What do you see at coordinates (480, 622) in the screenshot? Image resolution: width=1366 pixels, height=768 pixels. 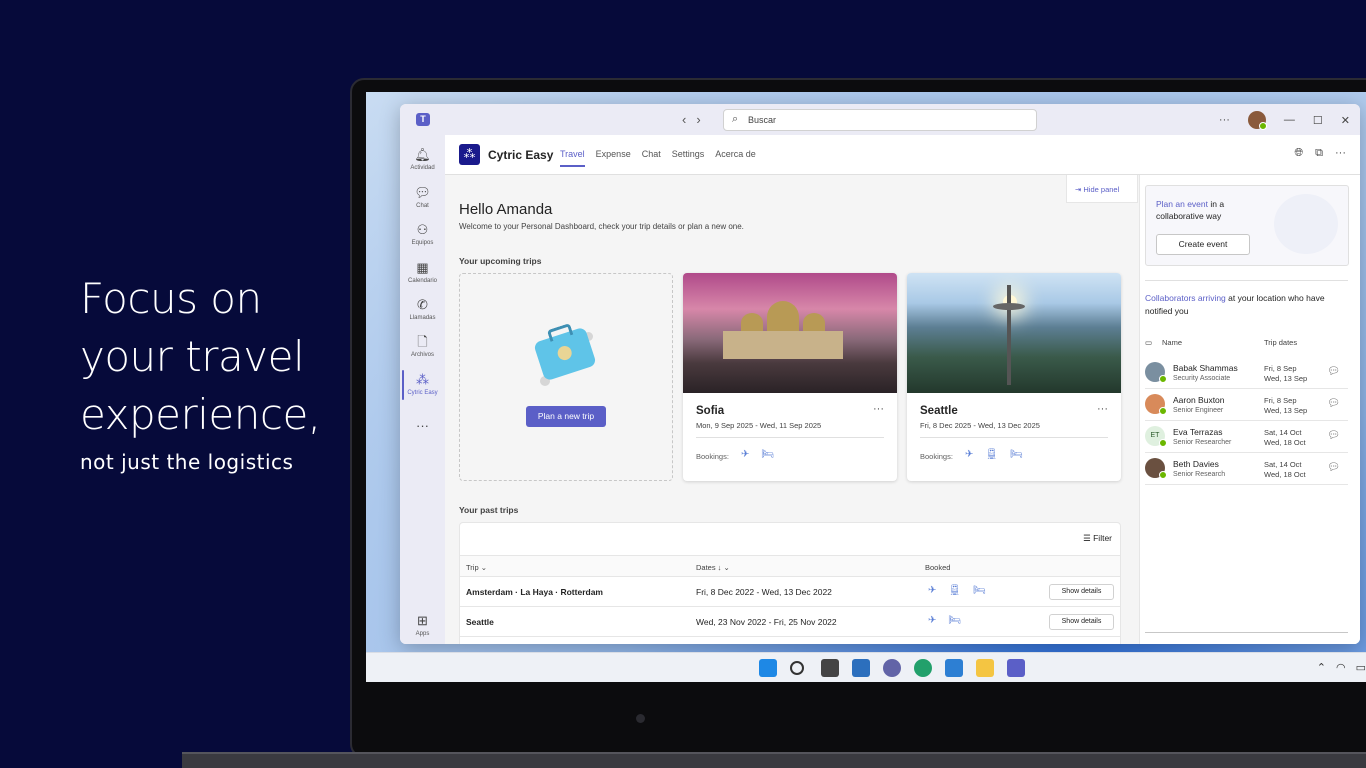 I see `trip-name: Seattle` at bounding box center [480, 622].